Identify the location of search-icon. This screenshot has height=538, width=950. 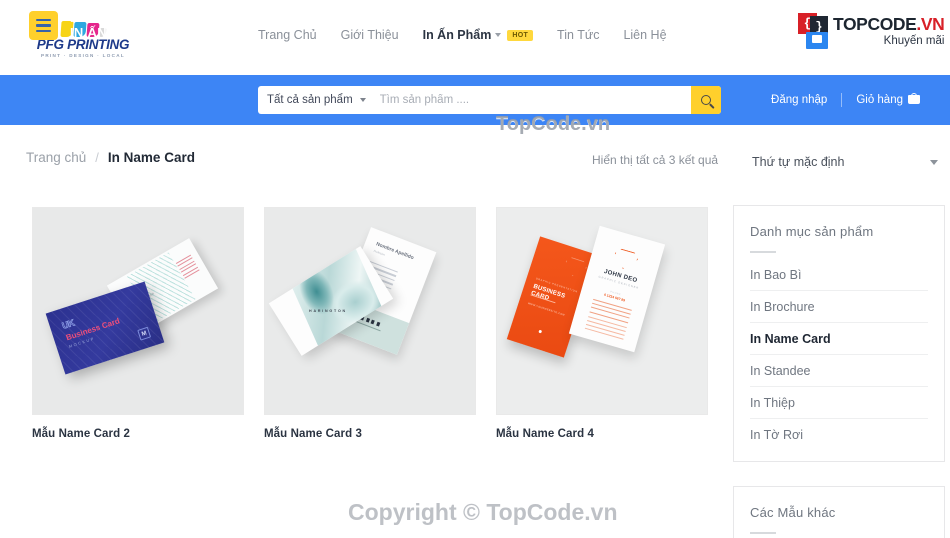
(706, 100).